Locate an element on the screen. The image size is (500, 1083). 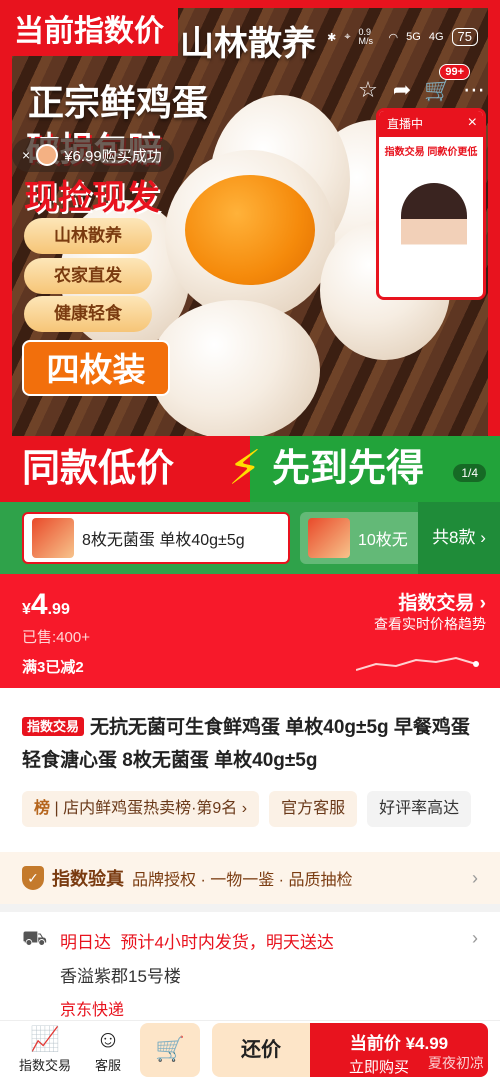
add-to-cart-button: 🛒 is located at coordinates (170, 1050).